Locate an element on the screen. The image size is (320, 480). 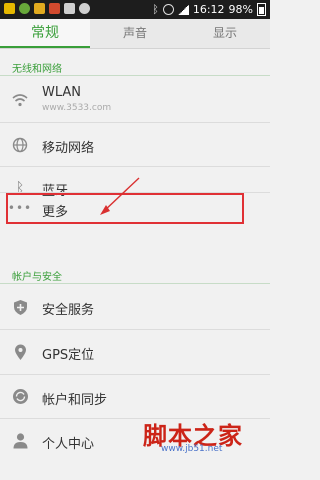
signal-icon is located at coordinates (183, 9).